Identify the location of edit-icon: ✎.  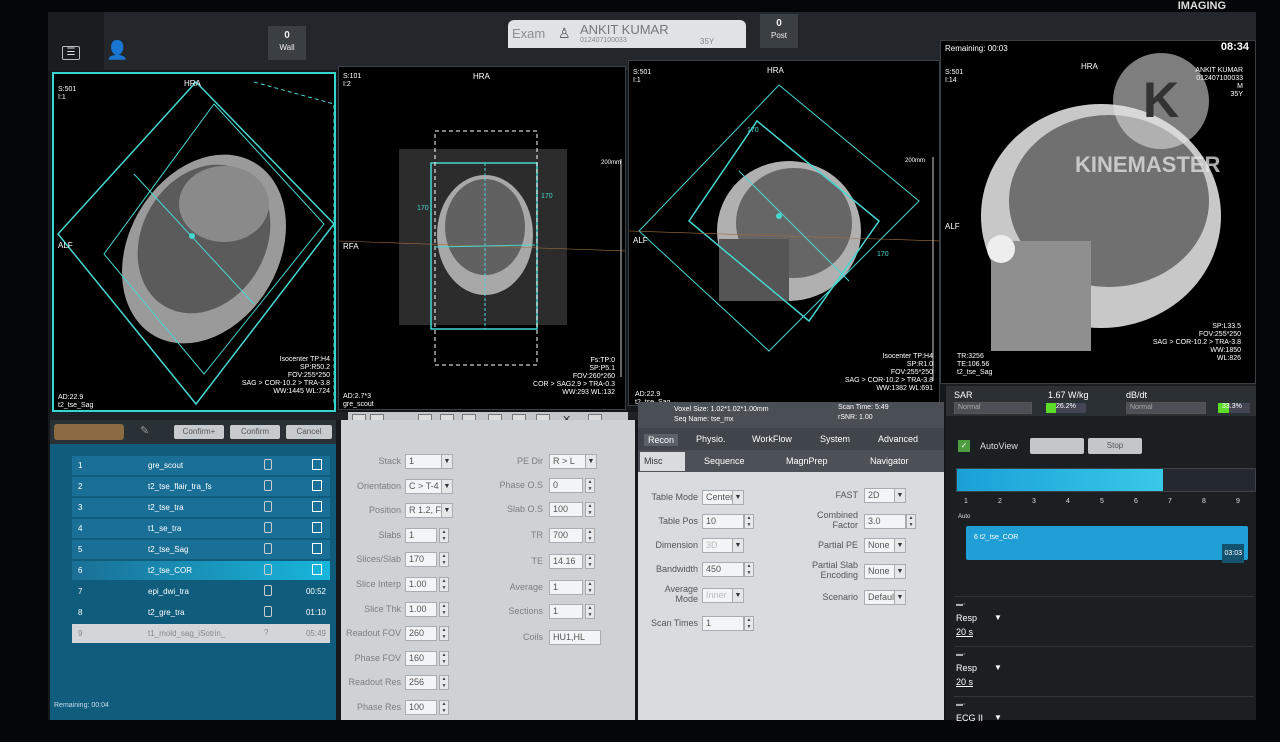
(144, 430).